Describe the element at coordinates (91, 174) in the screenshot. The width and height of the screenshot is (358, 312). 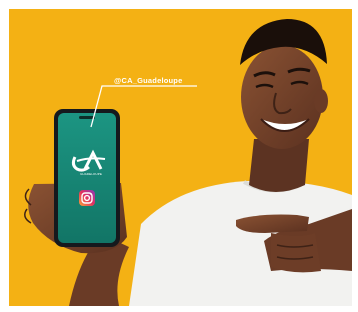
I see `logo-tagline: GUADELOUPE` at that location.